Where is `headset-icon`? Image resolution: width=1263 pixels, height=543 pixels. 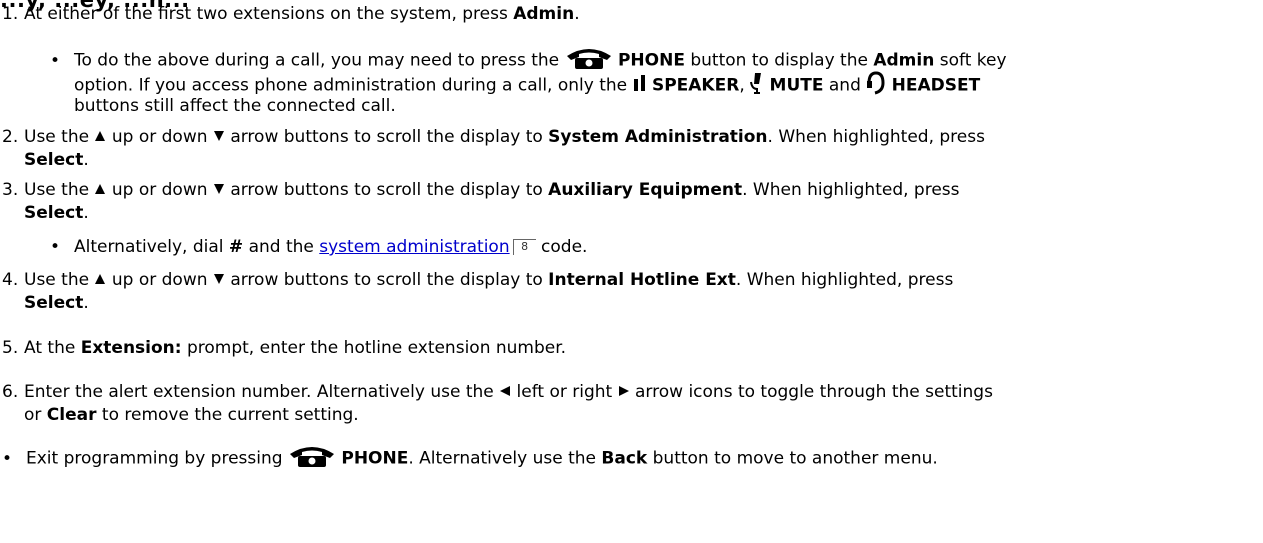
headset-icon is located at coordinates (876, 85).